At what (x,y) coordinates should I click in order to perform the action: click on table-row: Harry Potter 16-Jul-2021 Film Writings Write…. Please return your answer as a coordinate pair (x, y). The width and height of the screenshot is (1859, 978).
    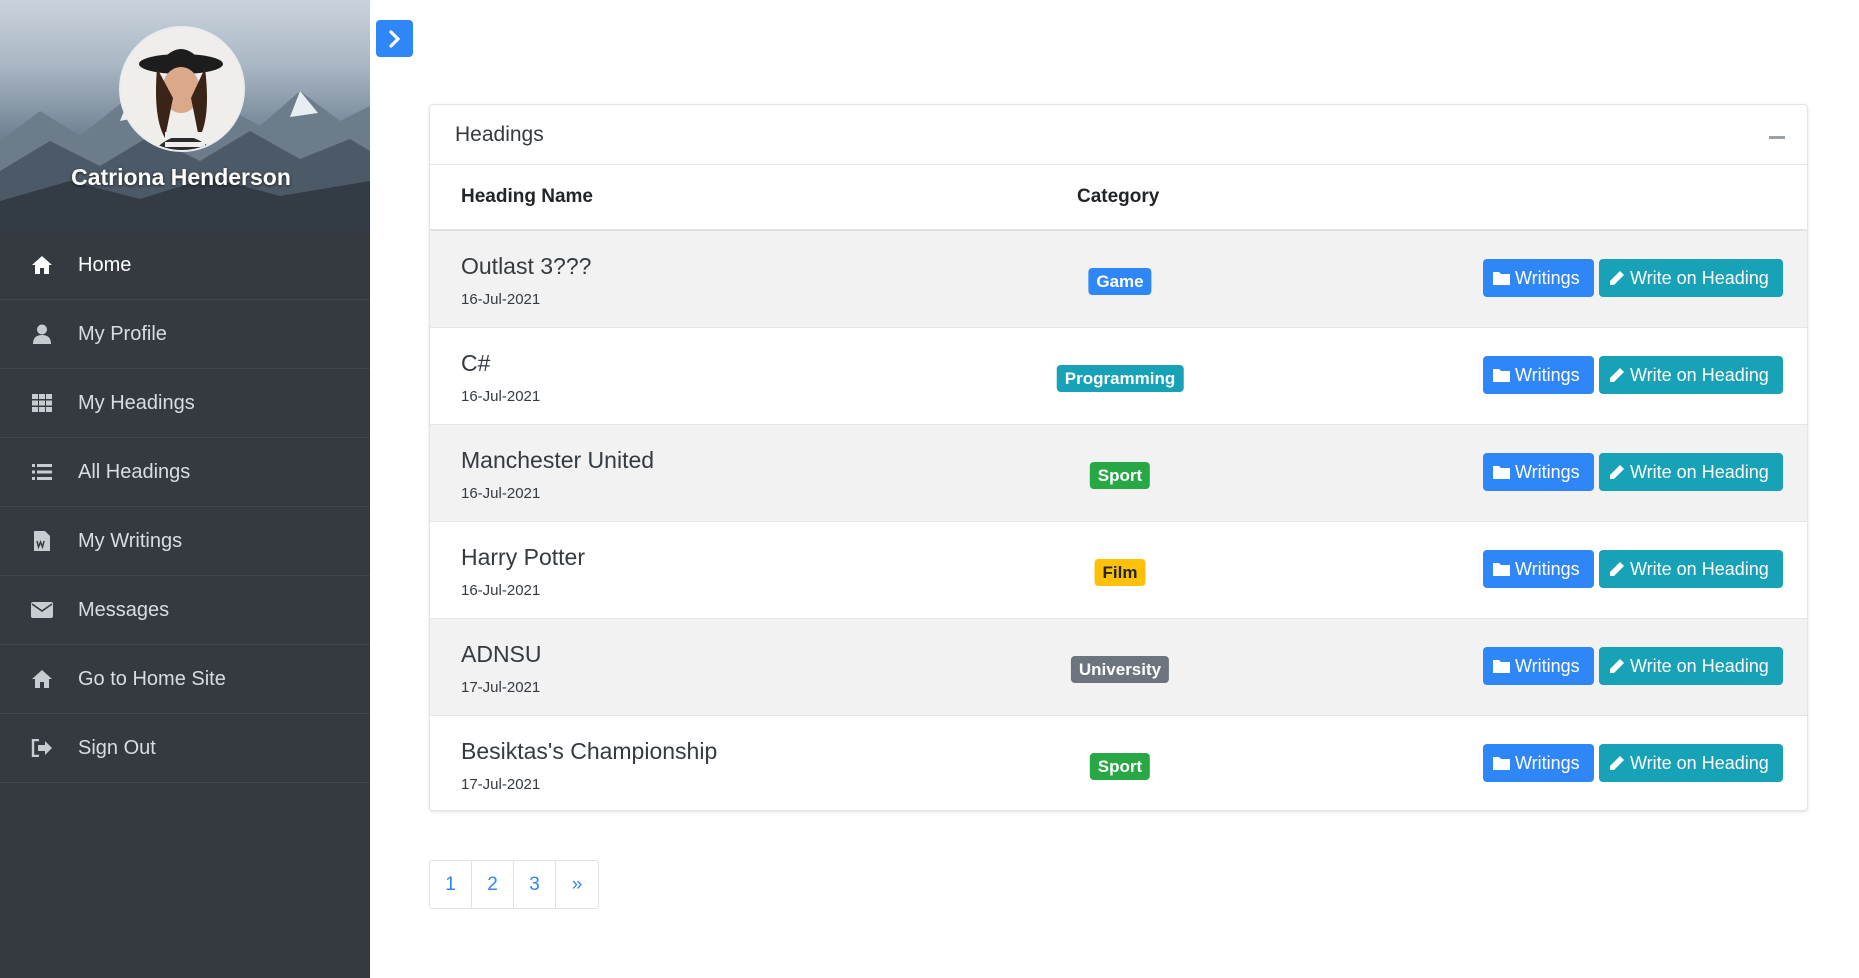
    Looking at the image, I should click on (1118, 570).